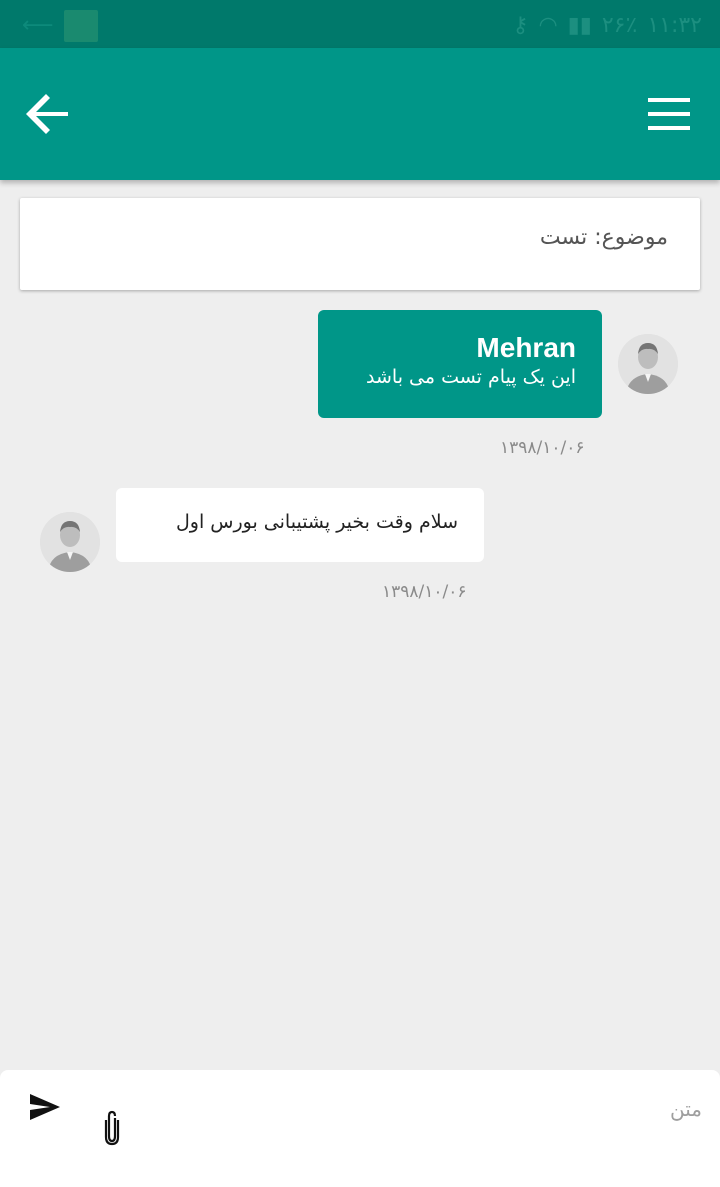 Image resolution: width=720 pixels, height=1187 pixels. What do you see at coordinates (603, 237) in the screenshot?
I see `subject-text: موضوع: تست` at bounding box center [603, 237].